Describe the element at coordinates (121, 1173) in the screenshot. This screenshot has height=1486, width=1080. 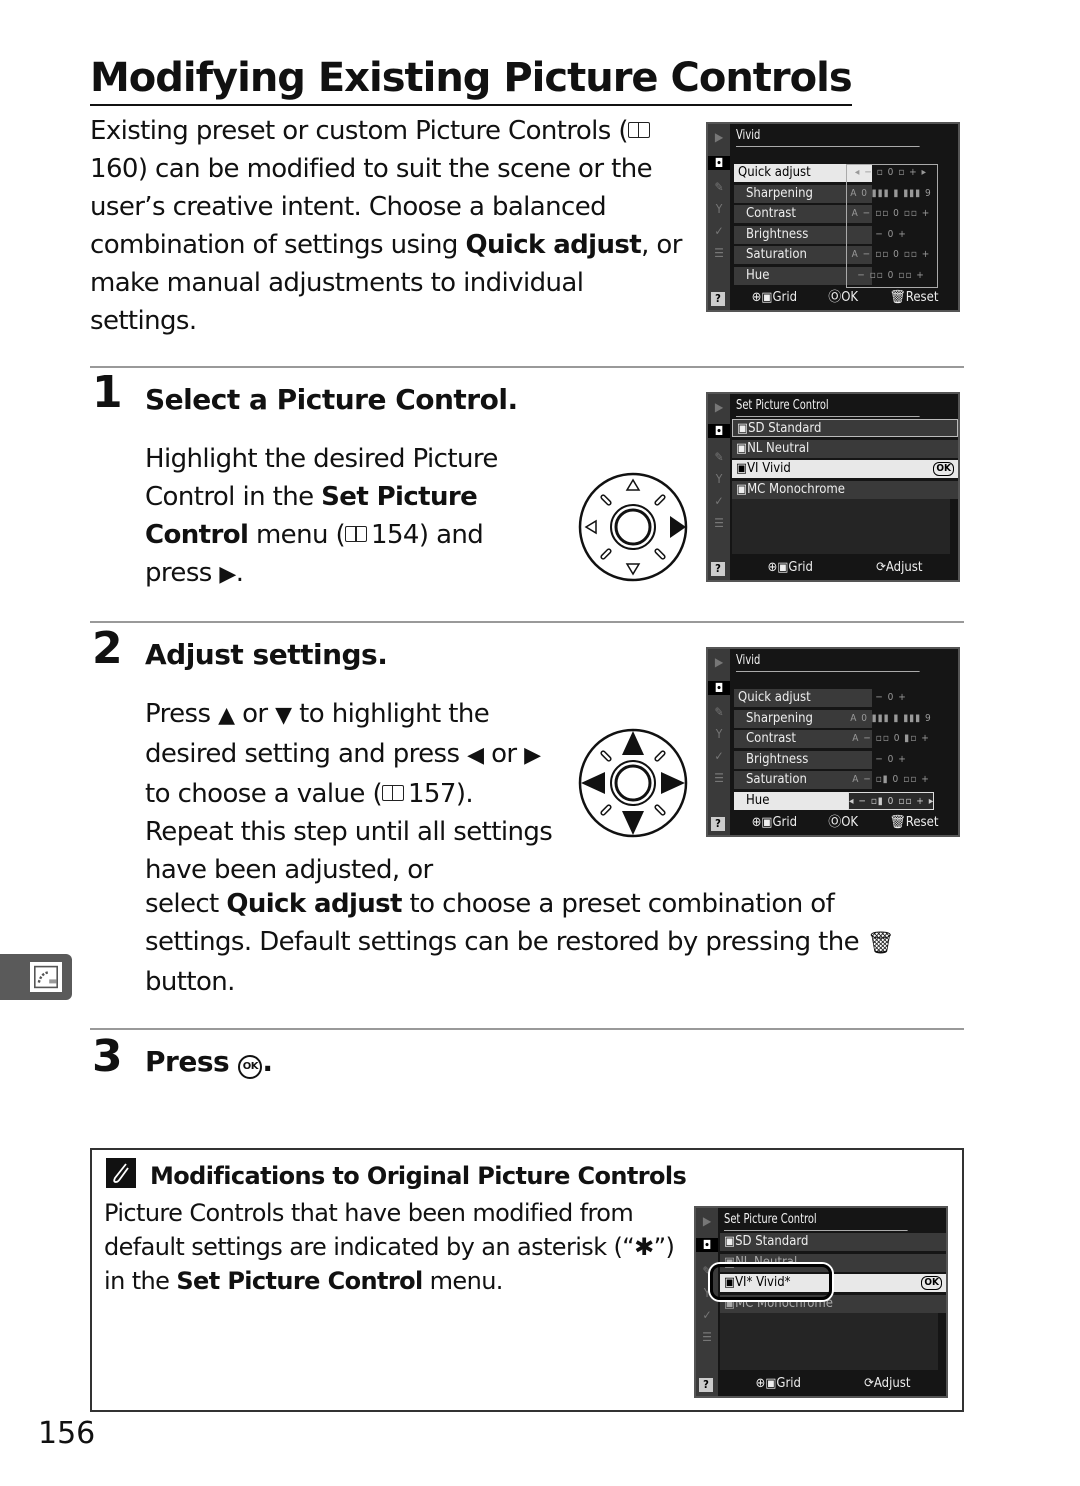
I see `paperclip-icon` at that location.